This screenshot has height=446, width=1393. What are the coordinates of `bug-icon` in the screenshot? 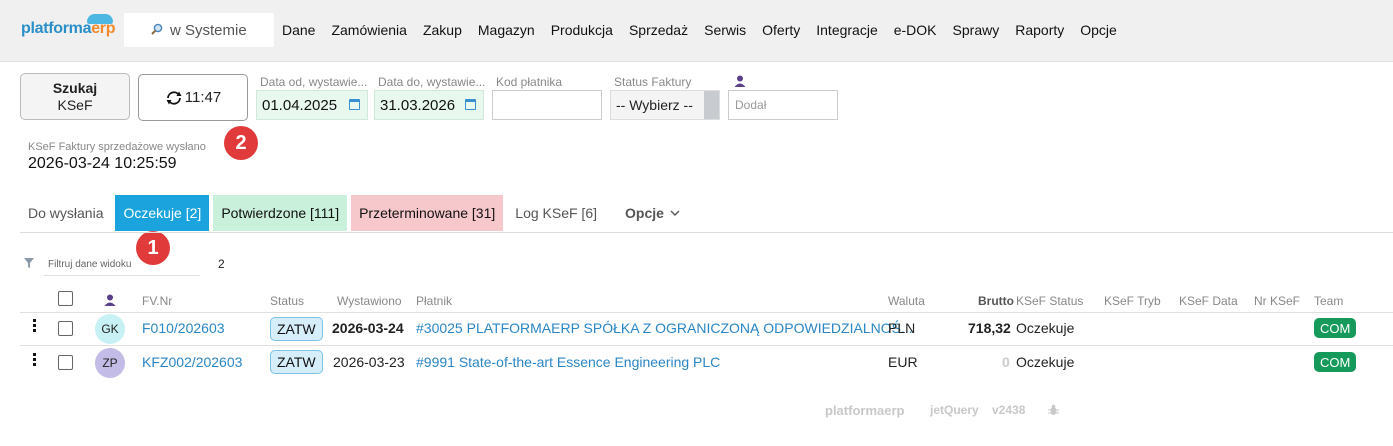 It's located at (1053, 410).